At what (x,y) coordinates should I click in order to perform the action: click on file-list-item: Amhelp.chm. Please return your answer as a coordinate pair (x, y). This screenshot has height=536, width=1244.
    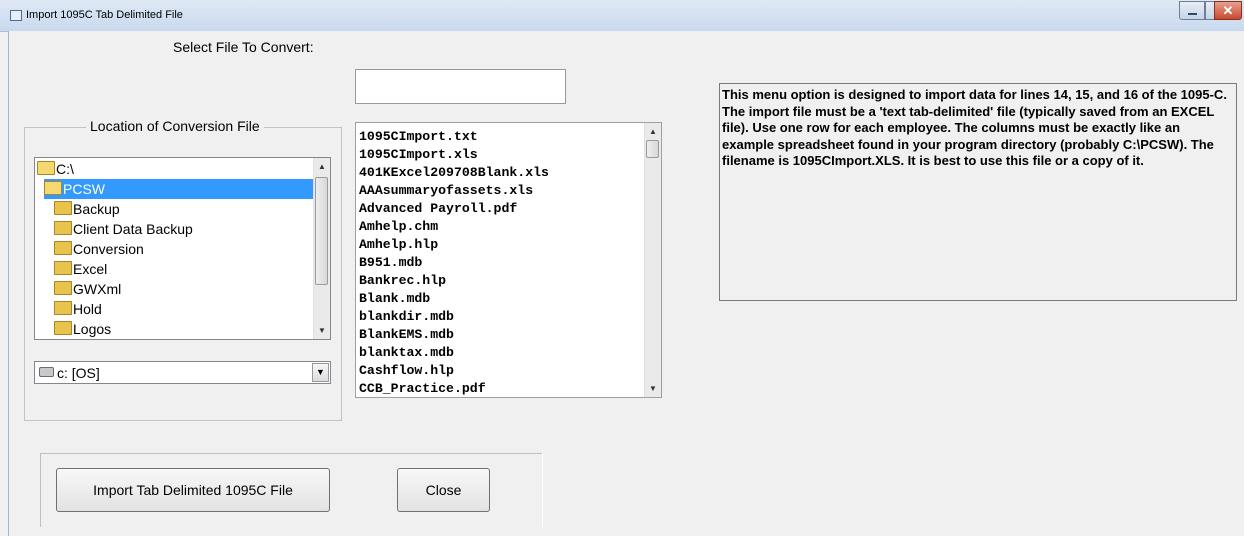
    Looking at the image, I should click on (398, 227).